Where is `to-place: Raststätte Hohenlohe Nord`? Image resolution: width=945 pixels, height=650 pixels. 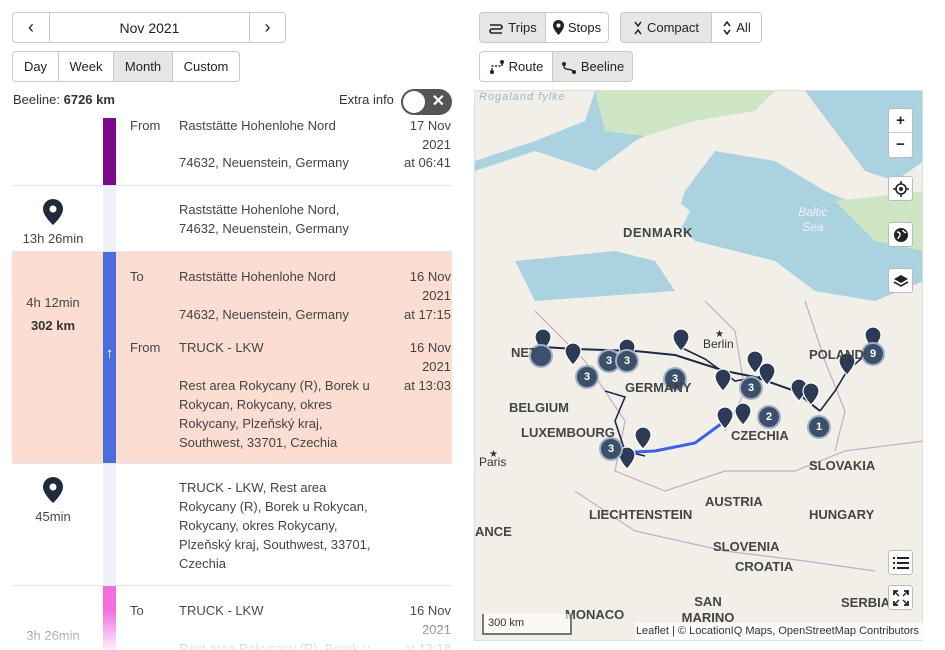
to-place: Raststätte Hohenlohe Nord is located at coordinates (257, 276).